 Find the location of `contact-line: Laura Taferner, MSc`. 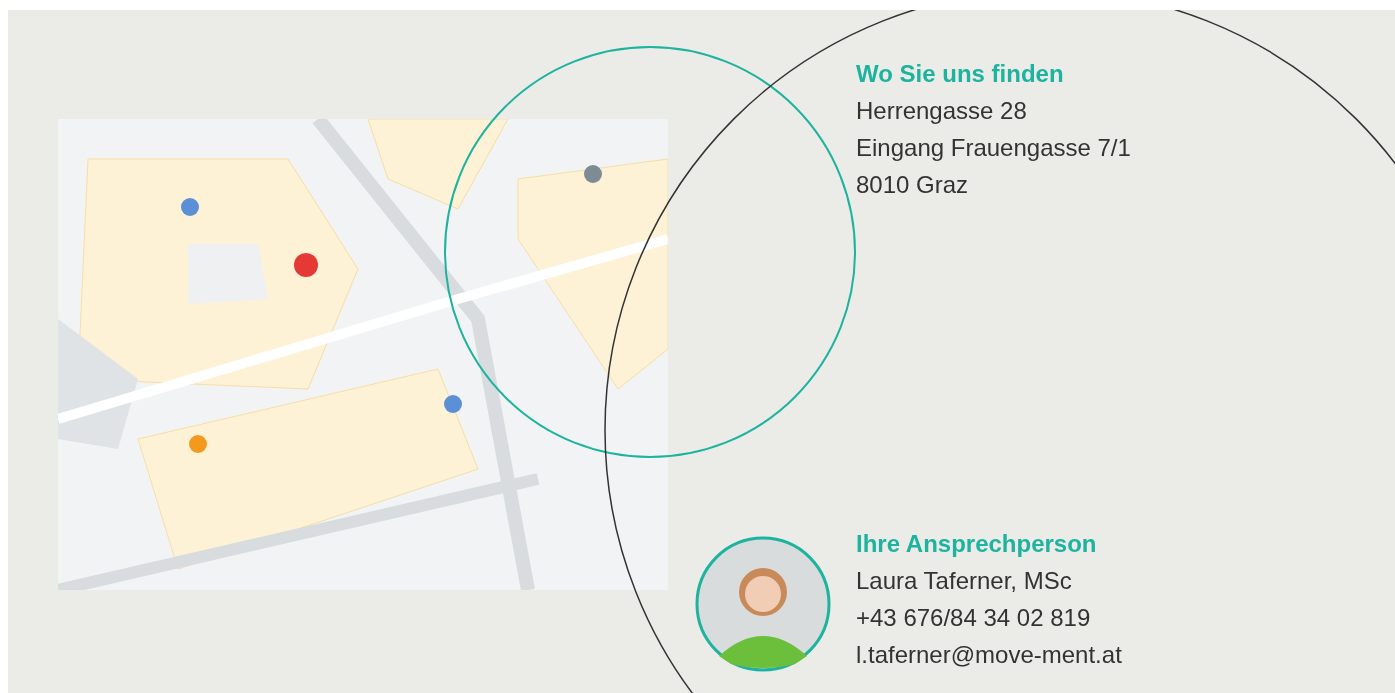

contact-line: Laura Taferner, MSc is located at coordinates (964, 581).